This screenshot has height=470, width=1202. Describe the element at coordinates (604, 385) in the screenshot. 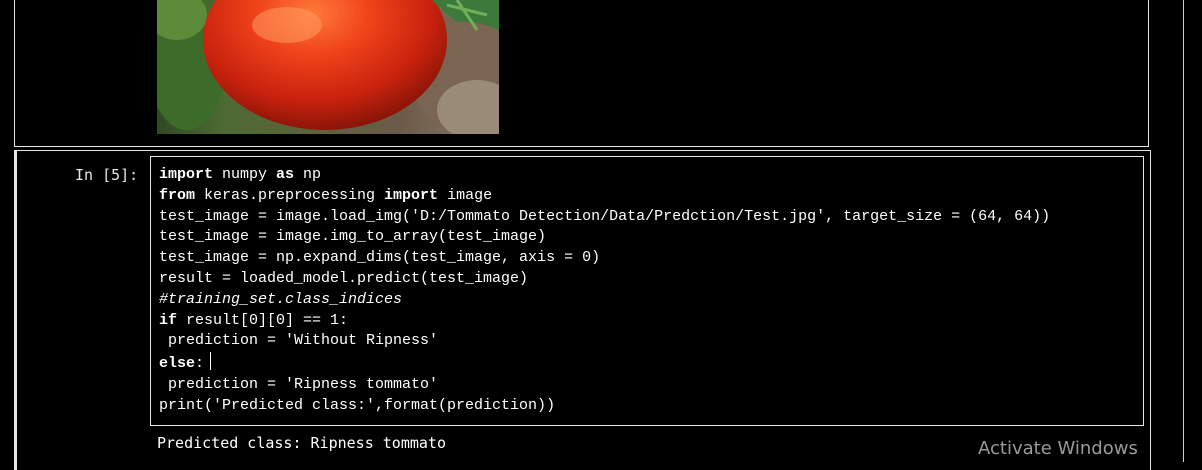

I see `code-line: prediction = 'Ripness tommato'` at that location.